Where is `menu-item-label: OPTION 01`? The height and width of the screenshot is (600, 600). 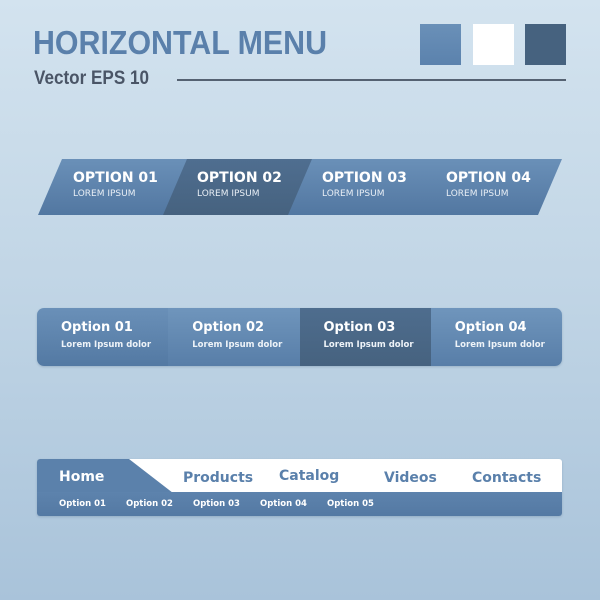
menu-item-label: OPTION 01 is located at coordinates (115, 178).